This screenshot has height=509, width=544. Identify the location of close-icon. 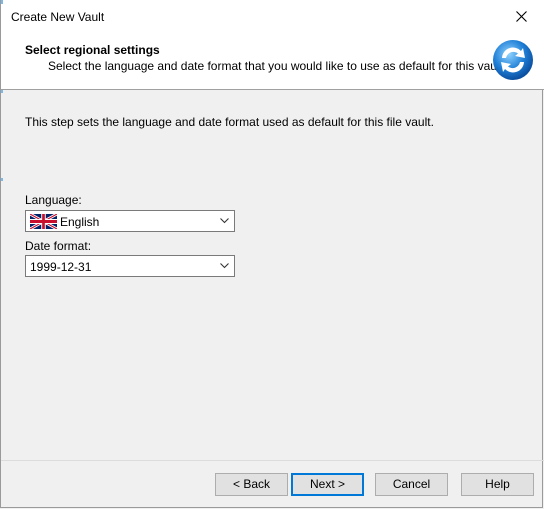
(521, 16).